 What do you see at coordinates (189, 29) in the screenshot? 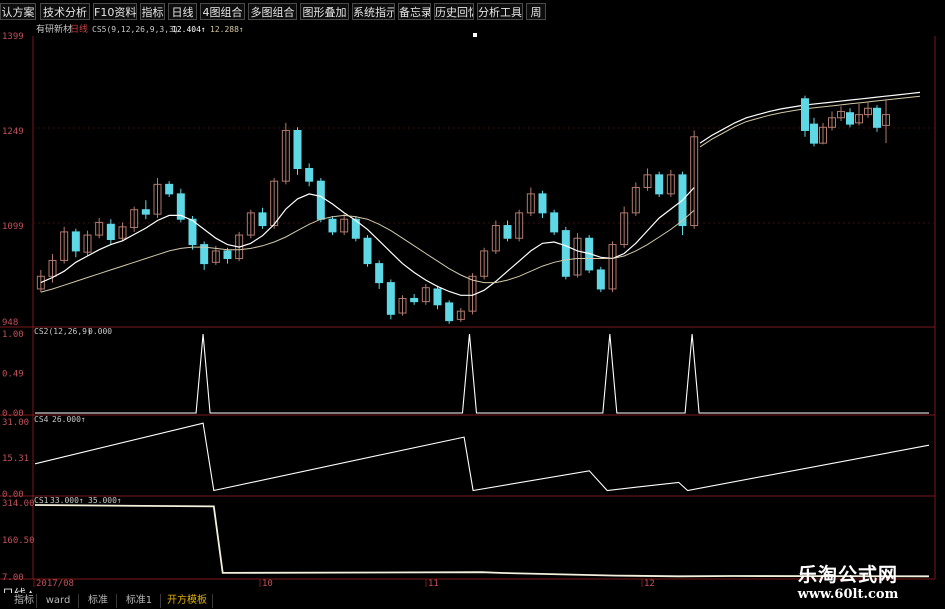
I see `indicator-value-1: 12.404↑` at bounding box center [189, 29].